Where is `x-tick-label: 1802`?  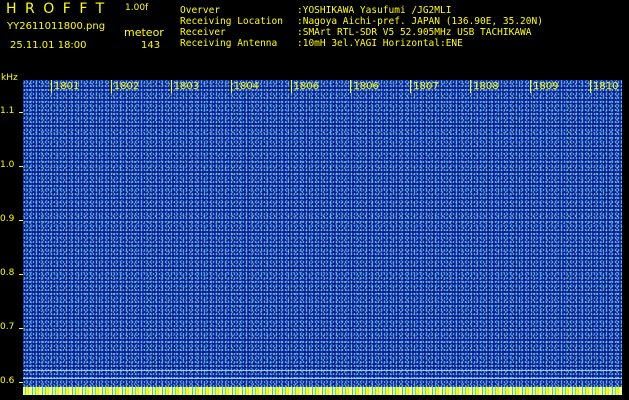 x-tick-label: 1802 is located at coordinates (124, 86).